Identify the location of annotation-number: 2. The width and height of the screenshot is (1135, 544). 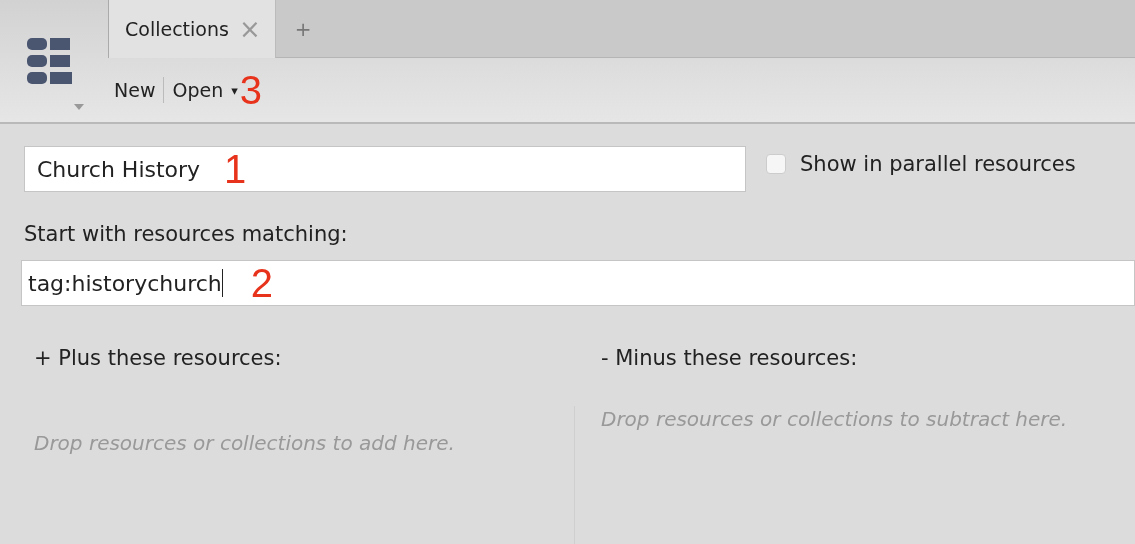
(261, 283).